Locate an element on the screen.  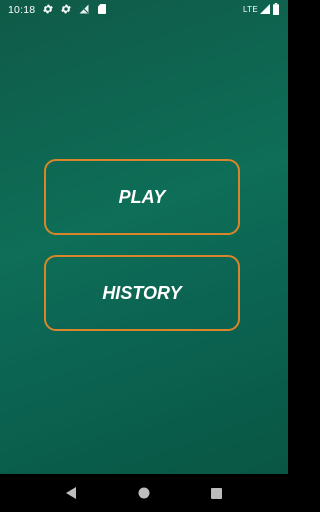
lte-signal-icon is located at coordinates (265, 9).